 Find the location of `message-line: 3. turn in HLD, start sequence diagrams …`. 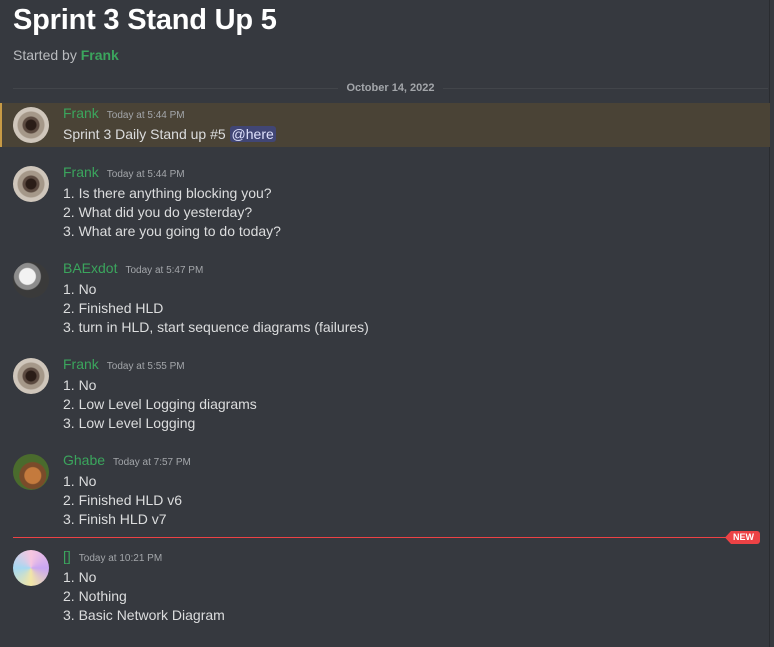

message-line: 3. turn in HLD, start sequence diagrams … is located at coordinates (216, 327).